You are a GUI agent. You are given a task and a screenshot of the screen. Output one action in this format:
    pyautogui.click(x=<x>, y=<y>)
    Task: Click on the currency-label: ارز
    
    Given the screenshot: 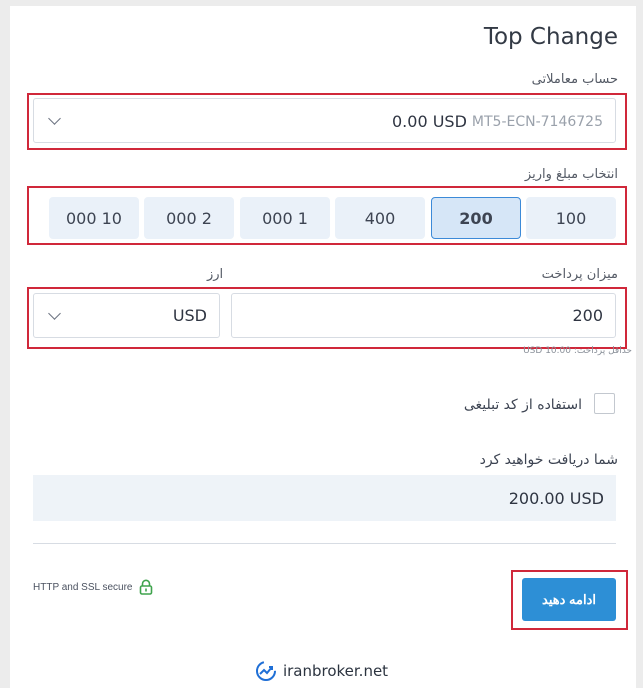 What is the action you would take?
    pyautogui.click(x=215, y=274)
    